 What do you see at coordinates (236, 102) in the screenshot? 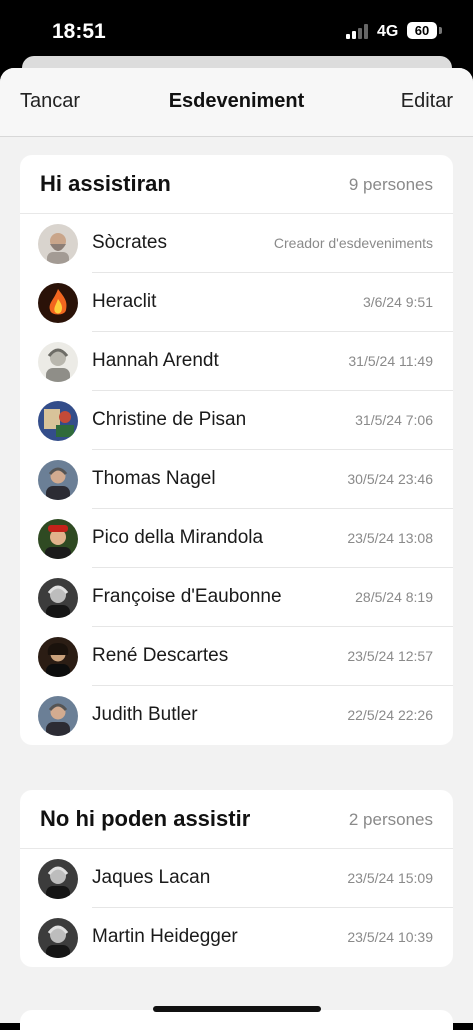
I see `nav-bar: Tancar Esdeveniment Editar` at bounding box center [236, 102].